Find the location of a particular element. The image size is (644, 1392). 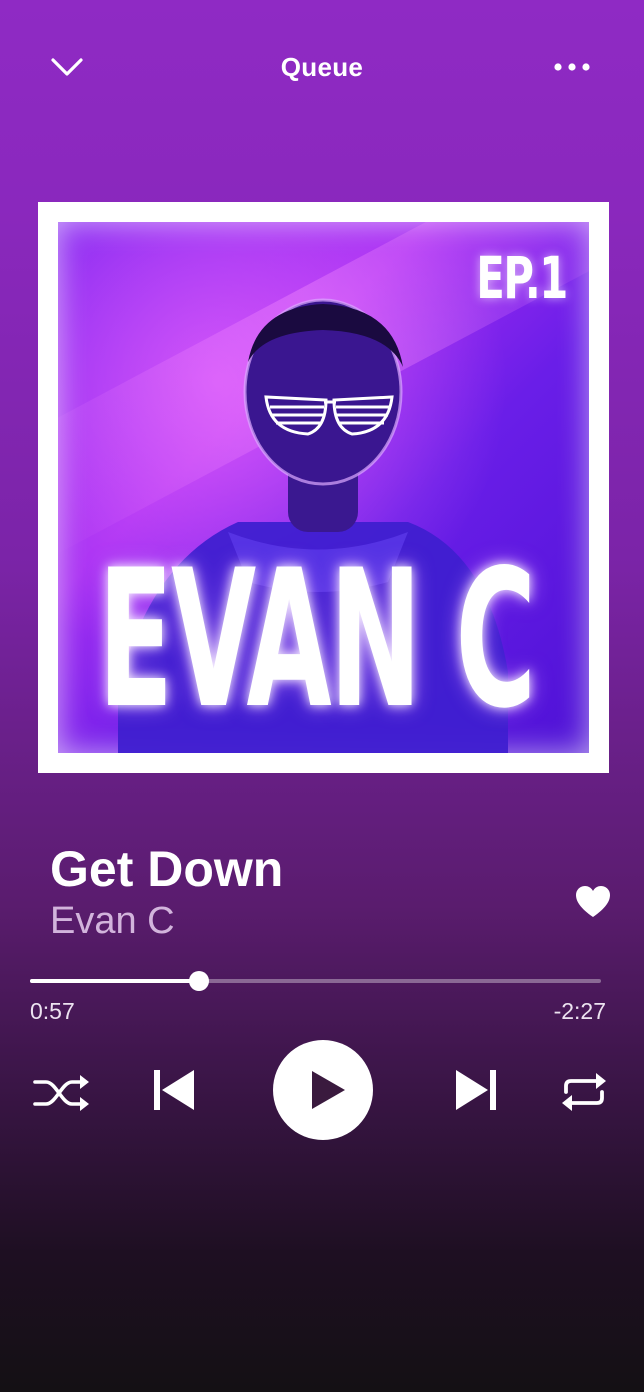

playback-progress-slider is located at coordinates (315, 981).